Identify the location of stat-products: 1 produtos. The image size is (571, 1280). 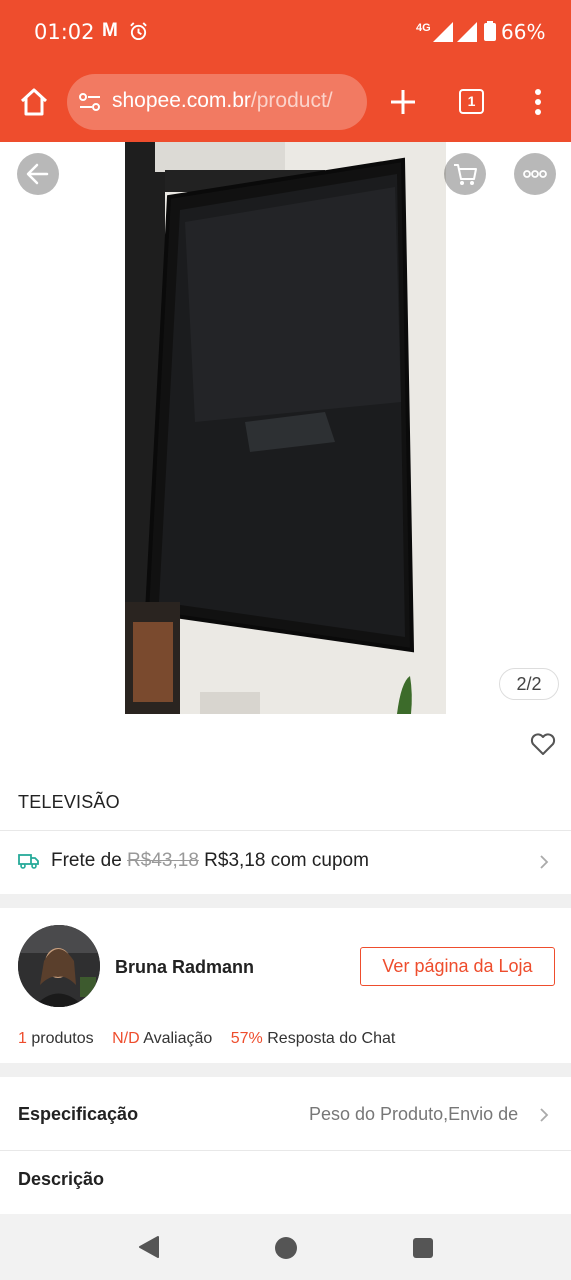
(56, 1038).